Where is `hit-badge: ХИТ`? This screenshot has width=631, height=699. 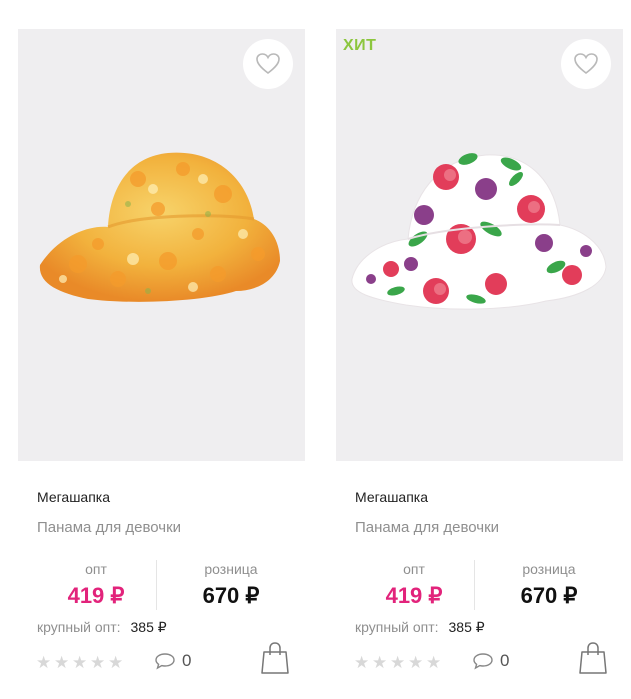 hit-badge: ХИТ is located at coordinates (360, 45).